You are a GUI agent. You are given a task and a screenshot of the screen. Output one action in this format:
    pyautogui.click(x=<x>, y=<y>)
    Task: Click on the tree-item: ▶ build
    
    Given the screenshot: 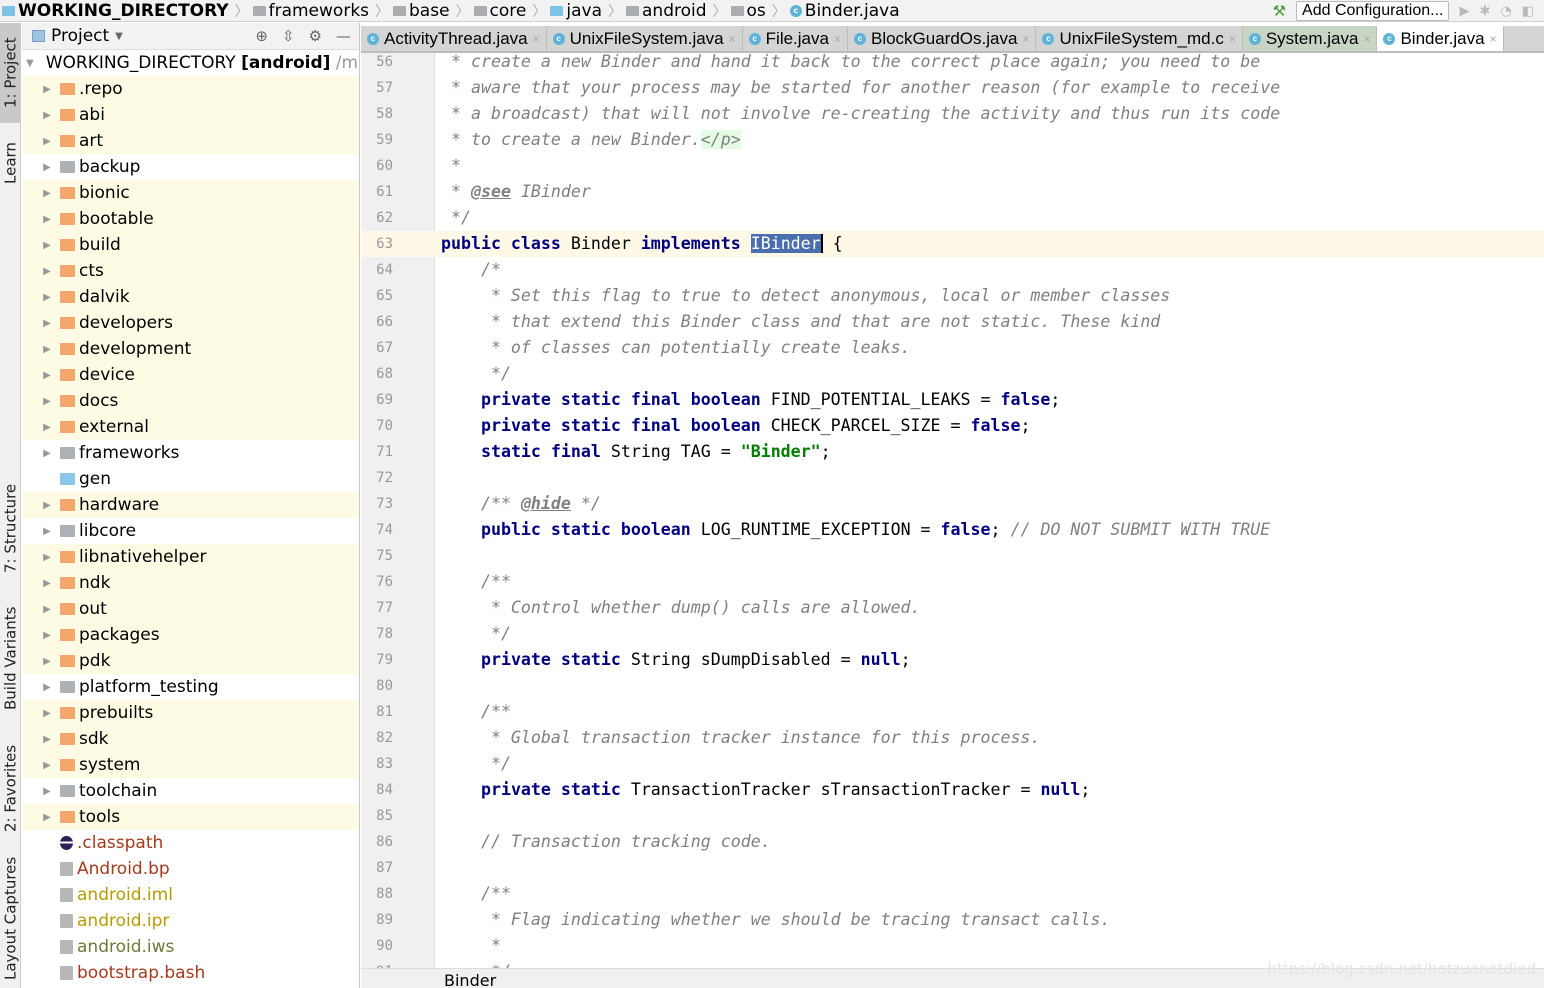 What is the action you would take?
    pyautogui.click(x=190, y=245)
    